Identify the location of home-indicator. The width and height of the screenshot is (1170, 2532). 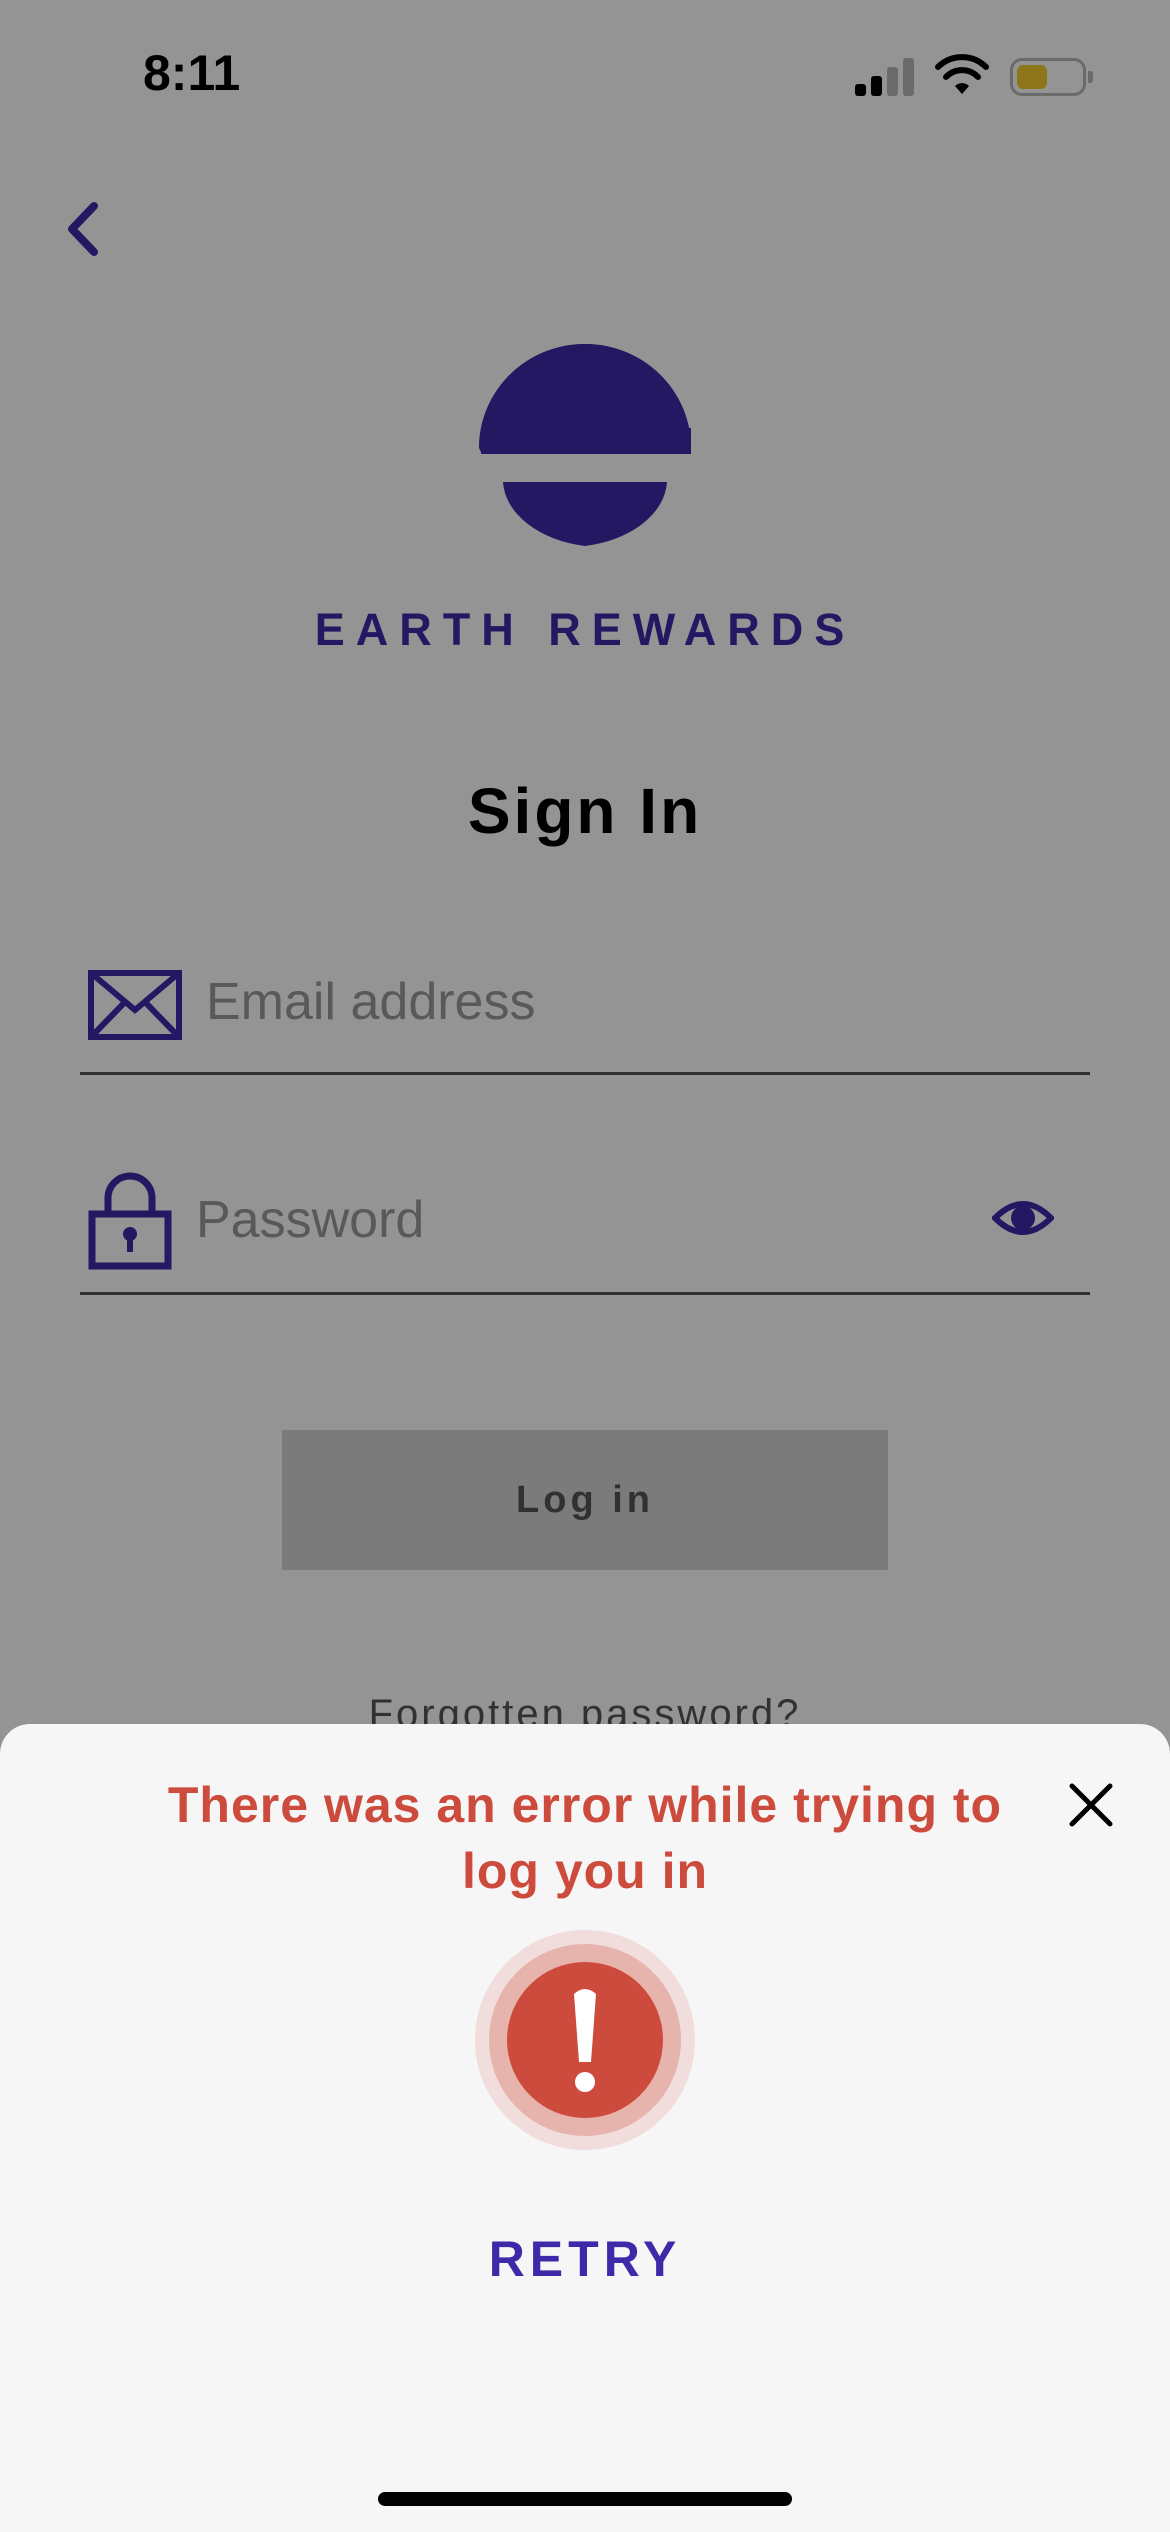
(585, 2499).